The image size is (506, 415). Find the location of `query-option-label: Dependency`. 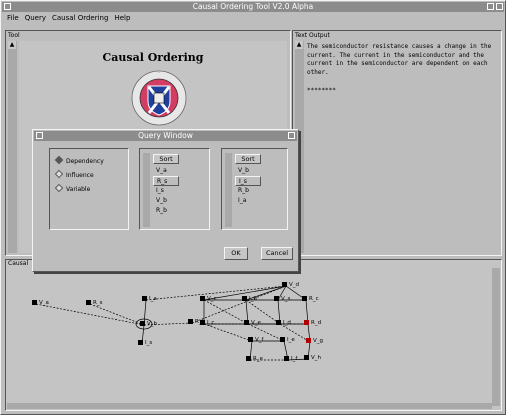

query-option-label: Dependency is located at coordinates (85, 161).